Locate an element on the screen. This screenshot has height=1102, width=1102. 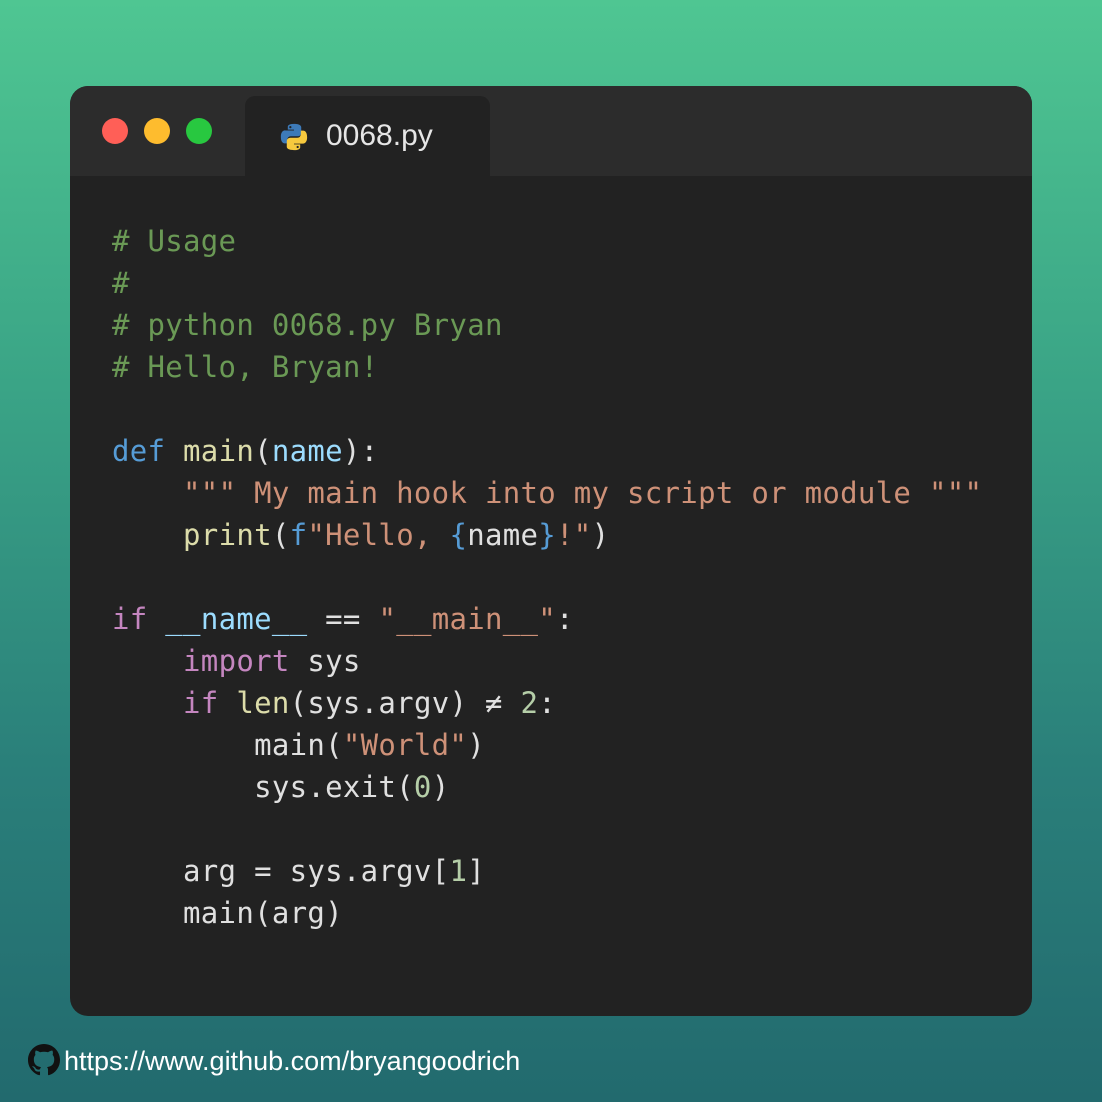
code-line: # is located at coordinates (547, 283).